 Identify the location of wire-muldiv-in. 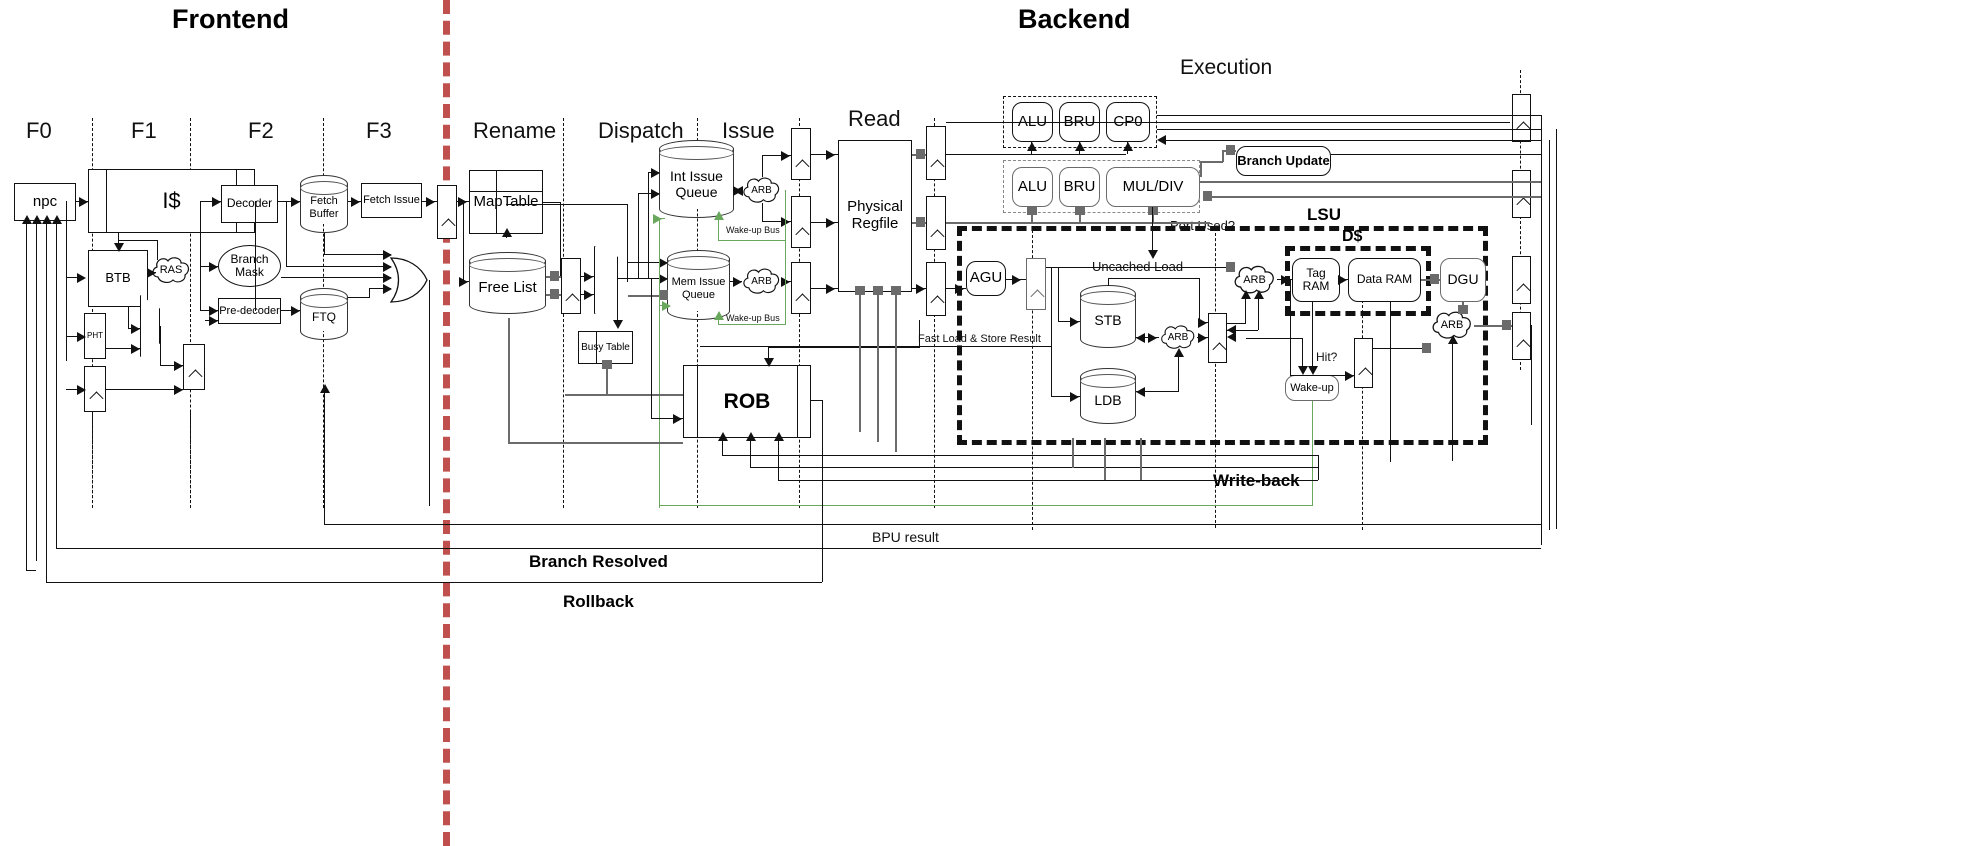
(1375, 197).